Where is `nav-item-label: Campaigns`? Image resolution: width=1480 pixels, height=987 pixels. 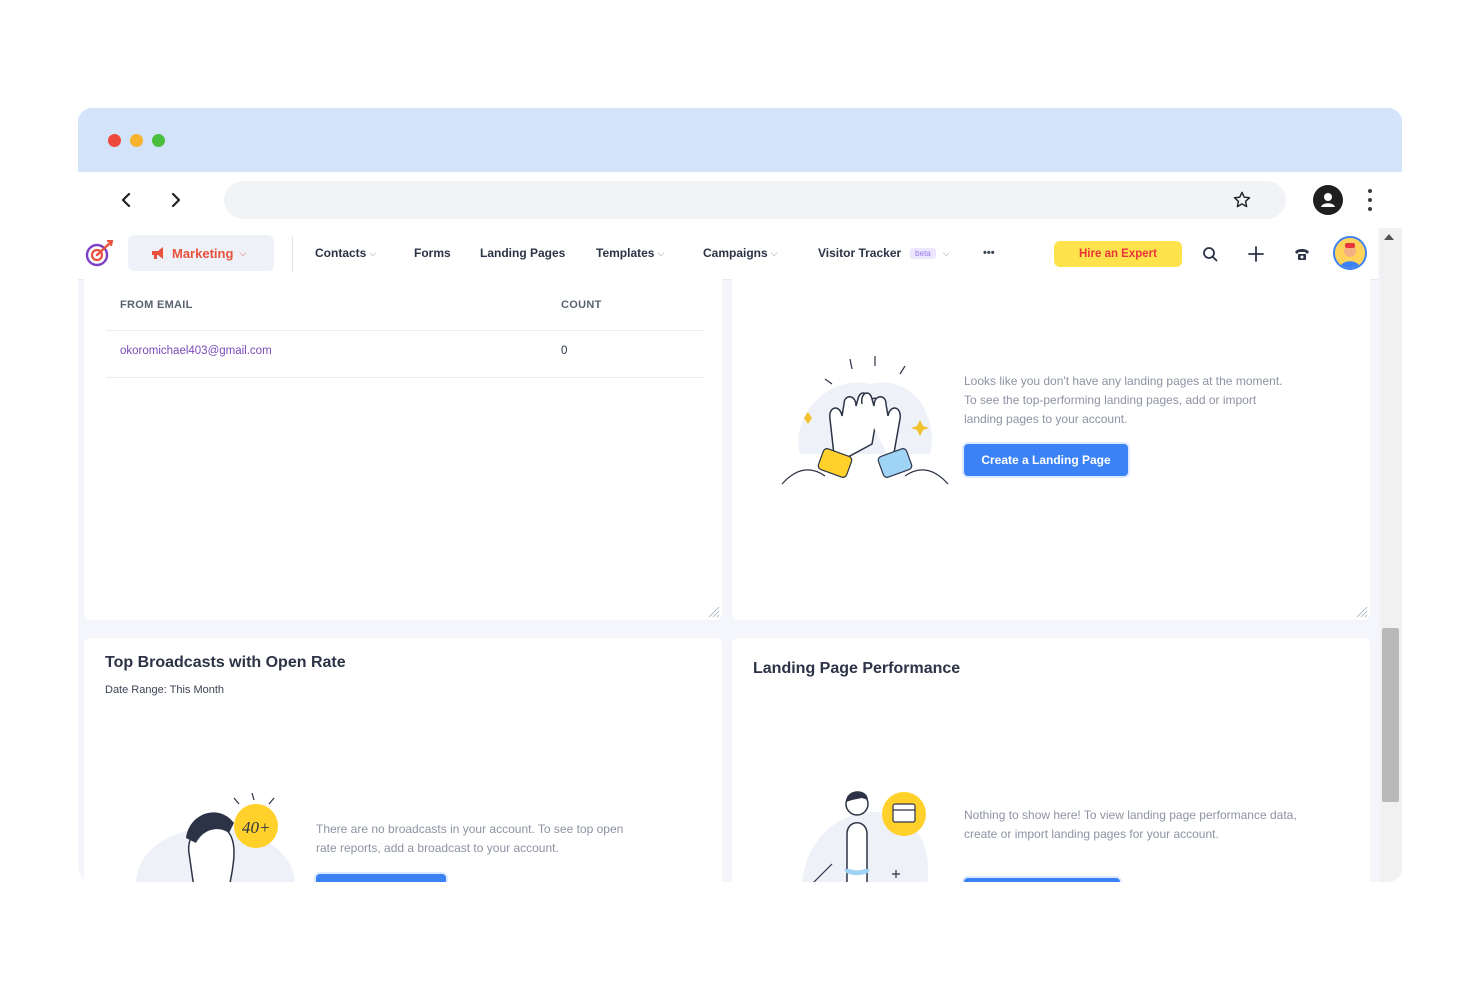
nav-item-label: Campaigns is located at coordinates (735, 253).